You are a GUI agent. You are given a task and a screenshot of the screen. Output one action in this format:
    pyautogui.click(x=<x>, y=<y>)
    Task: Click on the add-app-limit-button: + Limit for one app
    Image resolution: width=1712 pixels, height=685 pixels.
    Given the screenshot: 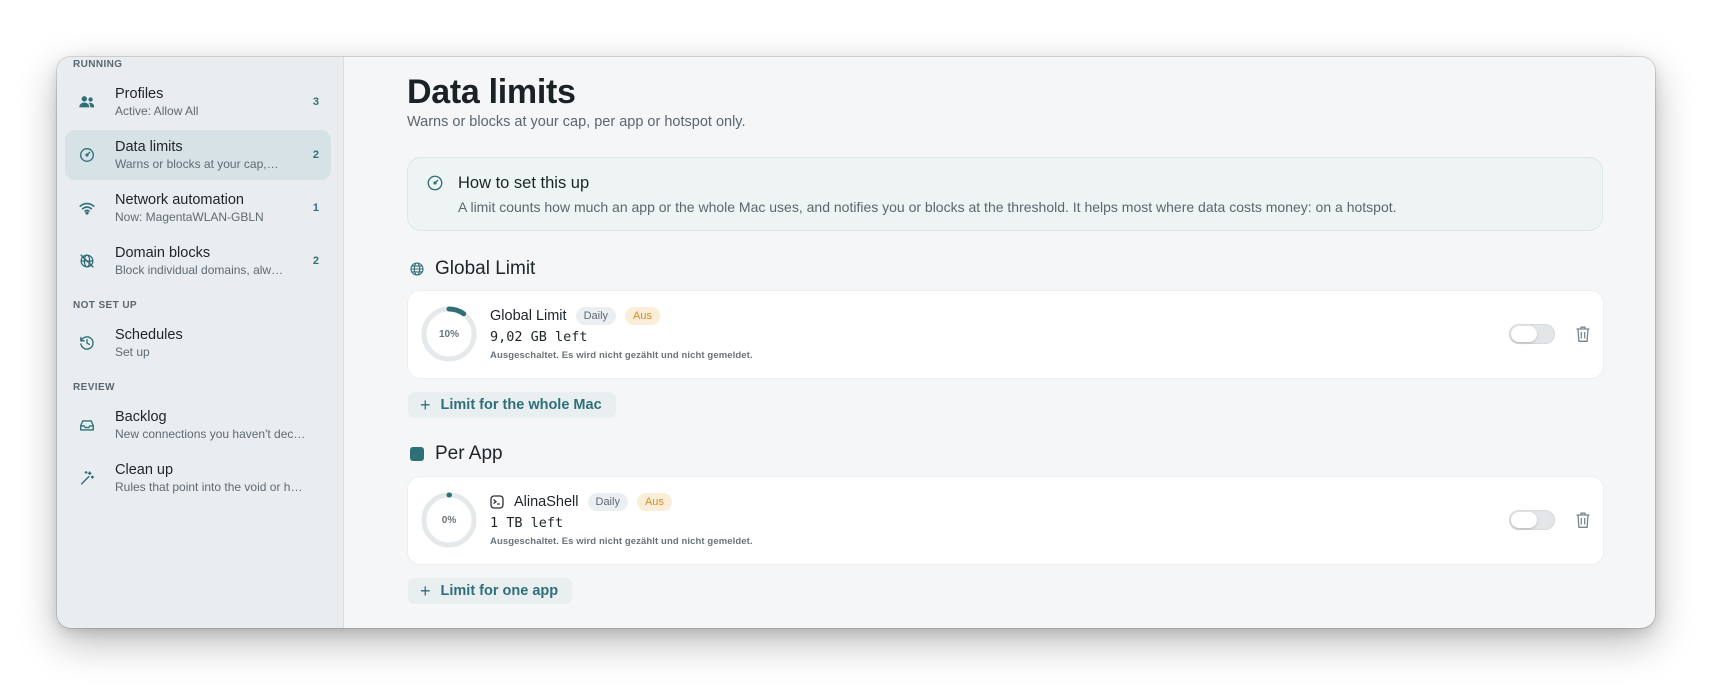 What is the action you would take?
    pyautogui.click(x=490, y=591)
    